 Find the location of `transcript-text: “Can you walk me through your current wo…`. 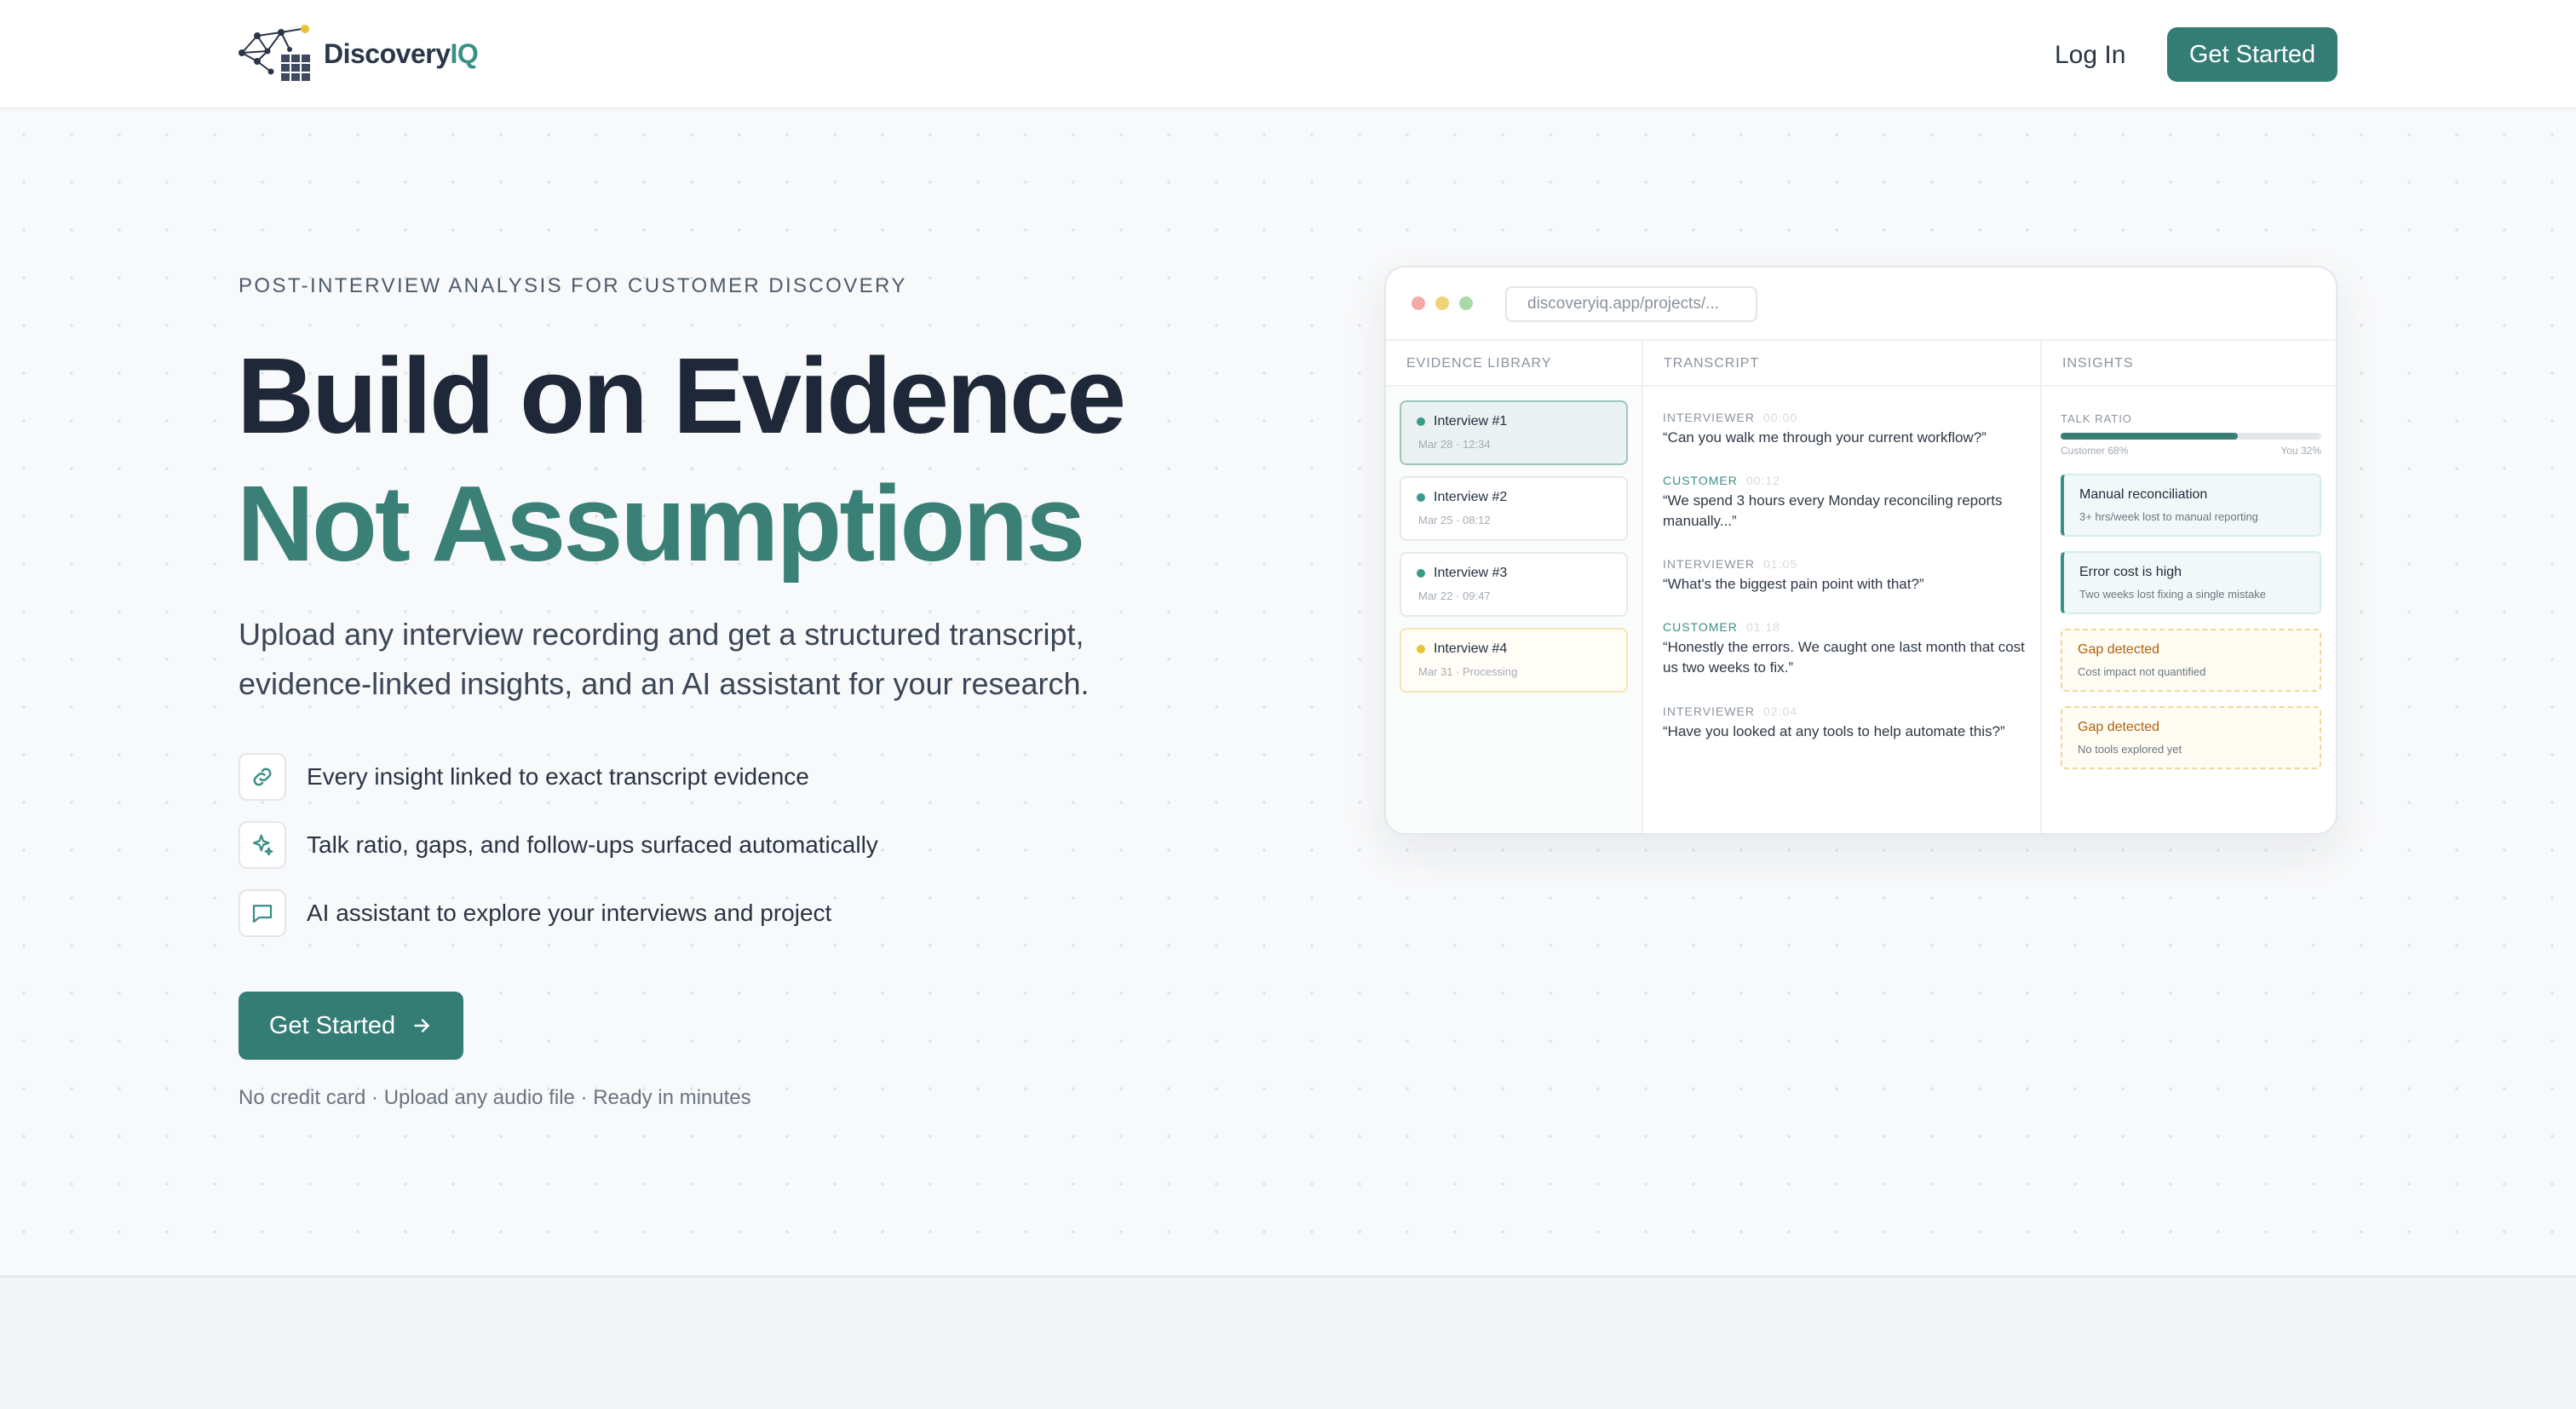

transcript-text: “Can you walk me through your current wo… is located at coordinates (1825, 437).